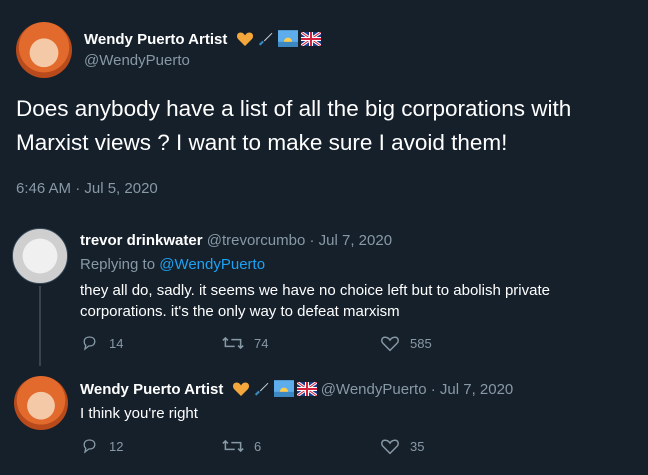 The height and width of the screenshot is (475, 648). What do you see at coordinates (116, 446) in the screenshot?
I see `reply-count: 12` at bounding box center [116, 446].